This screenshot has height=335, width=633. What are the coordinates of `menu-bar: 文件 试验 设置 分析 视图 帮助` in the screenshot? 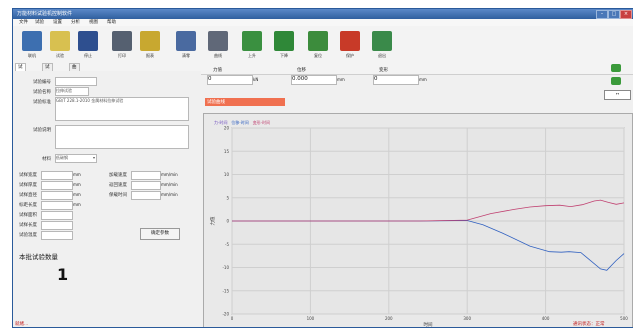 It's located at (323, 22).